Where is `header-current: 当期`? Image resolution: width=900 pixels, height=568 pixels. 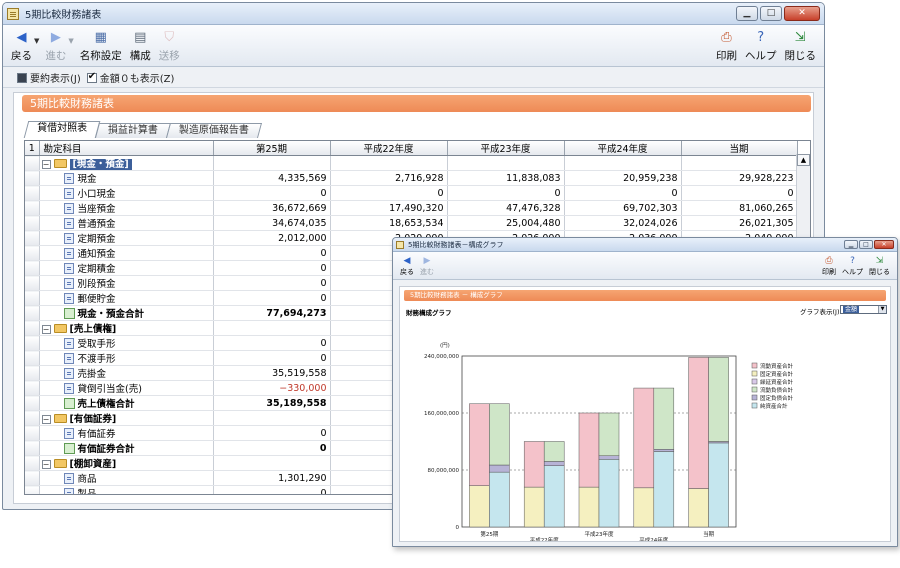 header-current: 当期 is located at coordinates (739, 148).